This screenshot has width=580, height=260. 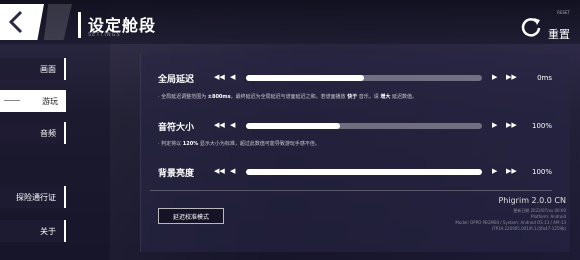 I want to click on page-subtitle: SETTINGS, so click(x=104, y=35).